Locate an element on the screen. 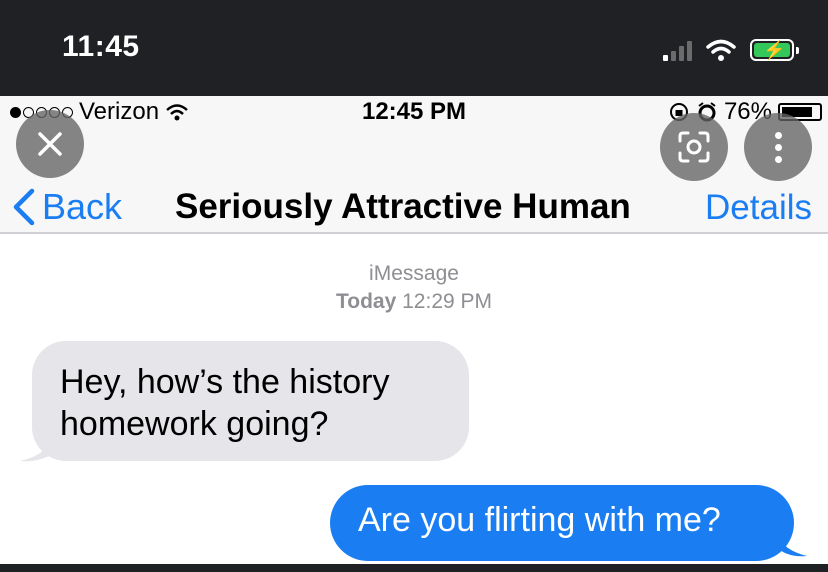  more-options-button is located at coordinates (778, 147).